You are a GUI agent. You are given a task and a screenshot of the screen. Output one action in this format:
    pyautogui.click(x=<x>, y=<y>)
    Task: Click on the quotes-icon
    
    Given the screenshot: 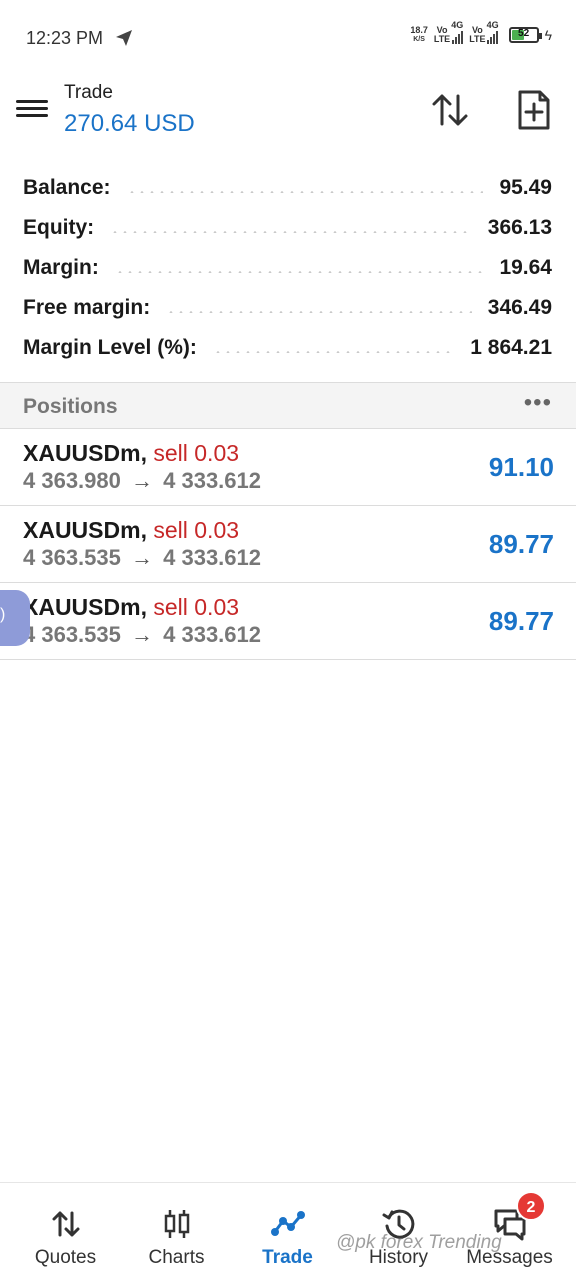 What is the action you would take?
    pyautogui.click(x=65, y=1224)
    